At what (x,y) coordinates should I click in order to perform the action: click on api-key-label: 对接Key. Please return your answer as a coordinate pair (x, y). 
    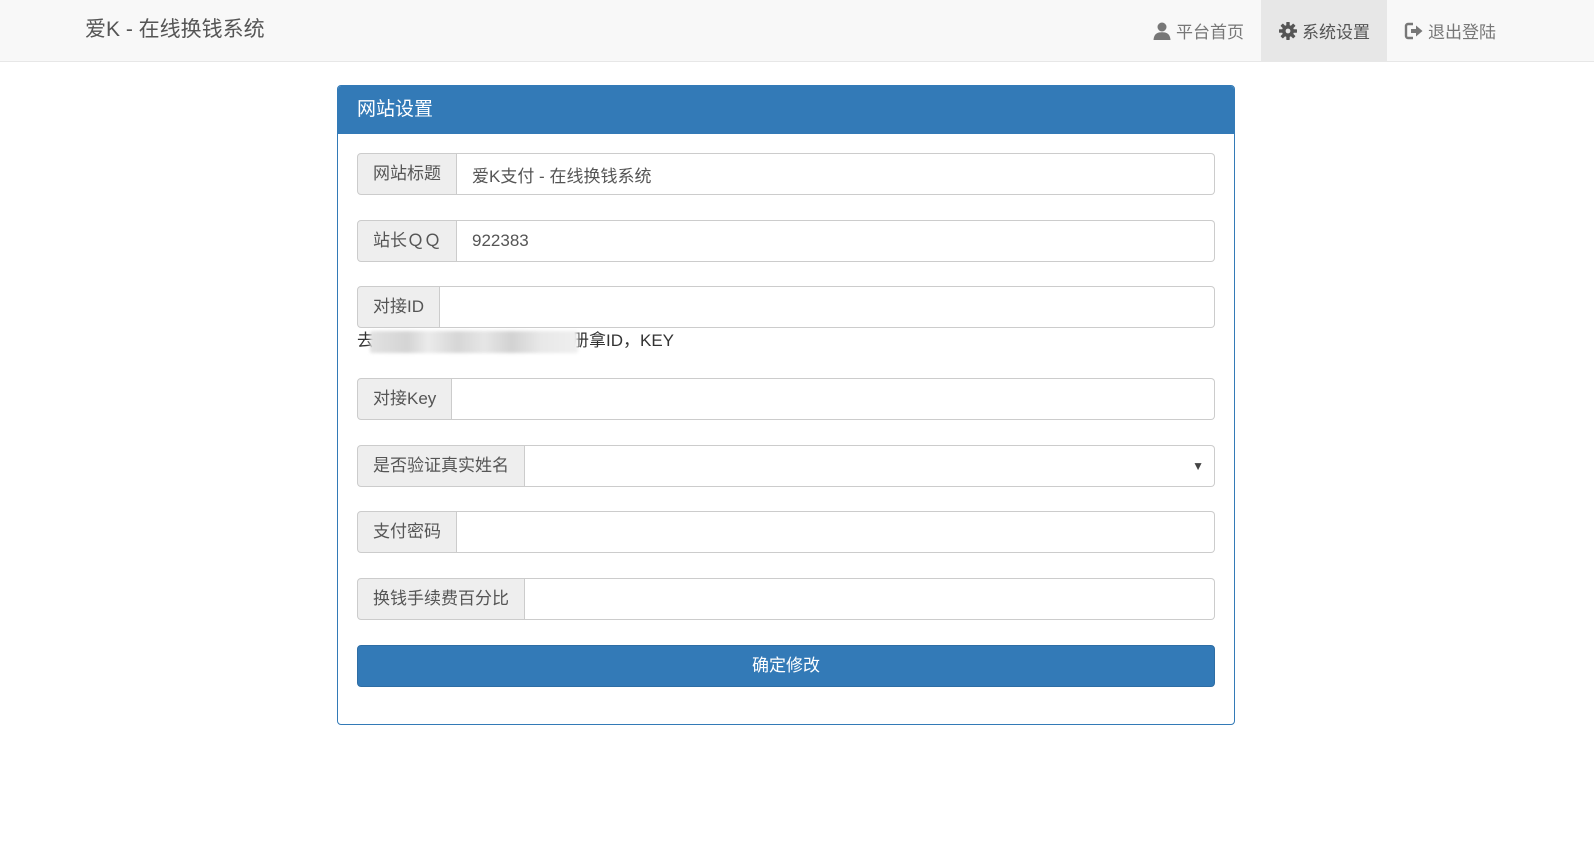
    Looking at the image, I should click on (405, 399).